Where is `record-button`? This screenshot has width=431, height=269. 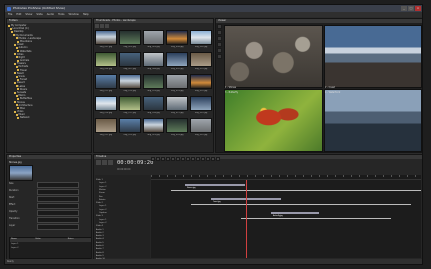 record-button is located at coordinates (110, 162).